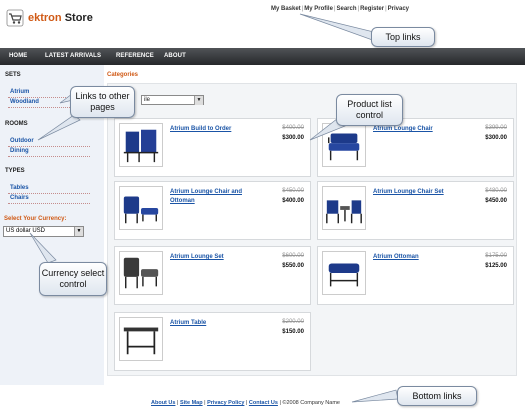  Describe the element at coordinates (172, 100) in the screenshot. I see `sort-select: ile ▼` at that location.